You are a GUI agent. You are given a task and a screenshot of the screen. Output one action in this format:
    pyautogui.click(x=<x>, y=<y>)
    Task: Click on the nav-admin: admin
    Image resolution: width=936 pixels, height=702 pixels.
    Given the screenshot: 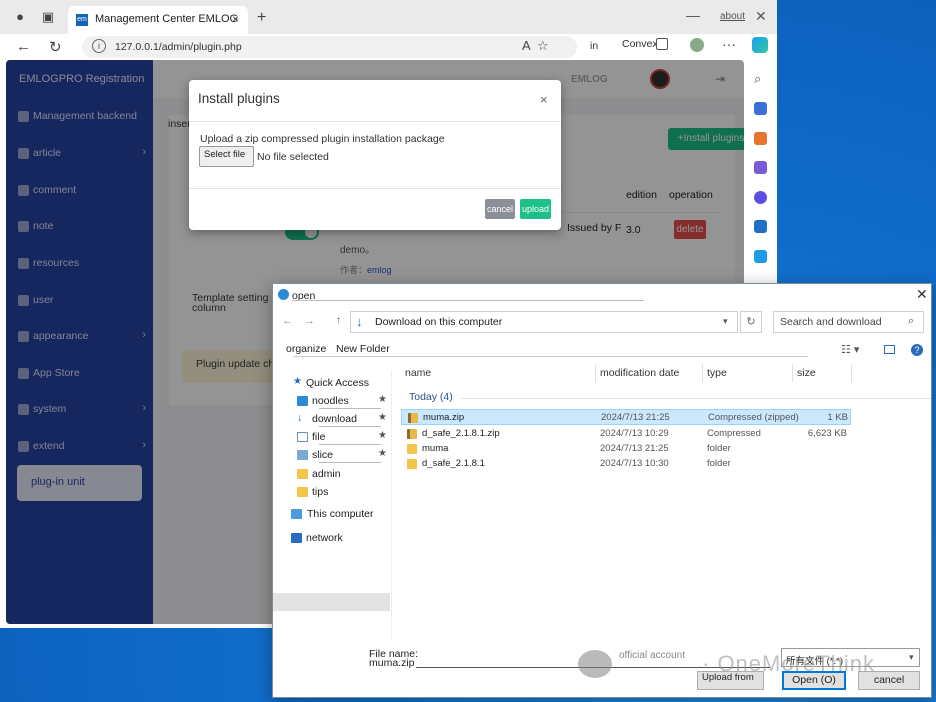 What is the action you would take?
    pyautogui.click(x=335, y=475)
    